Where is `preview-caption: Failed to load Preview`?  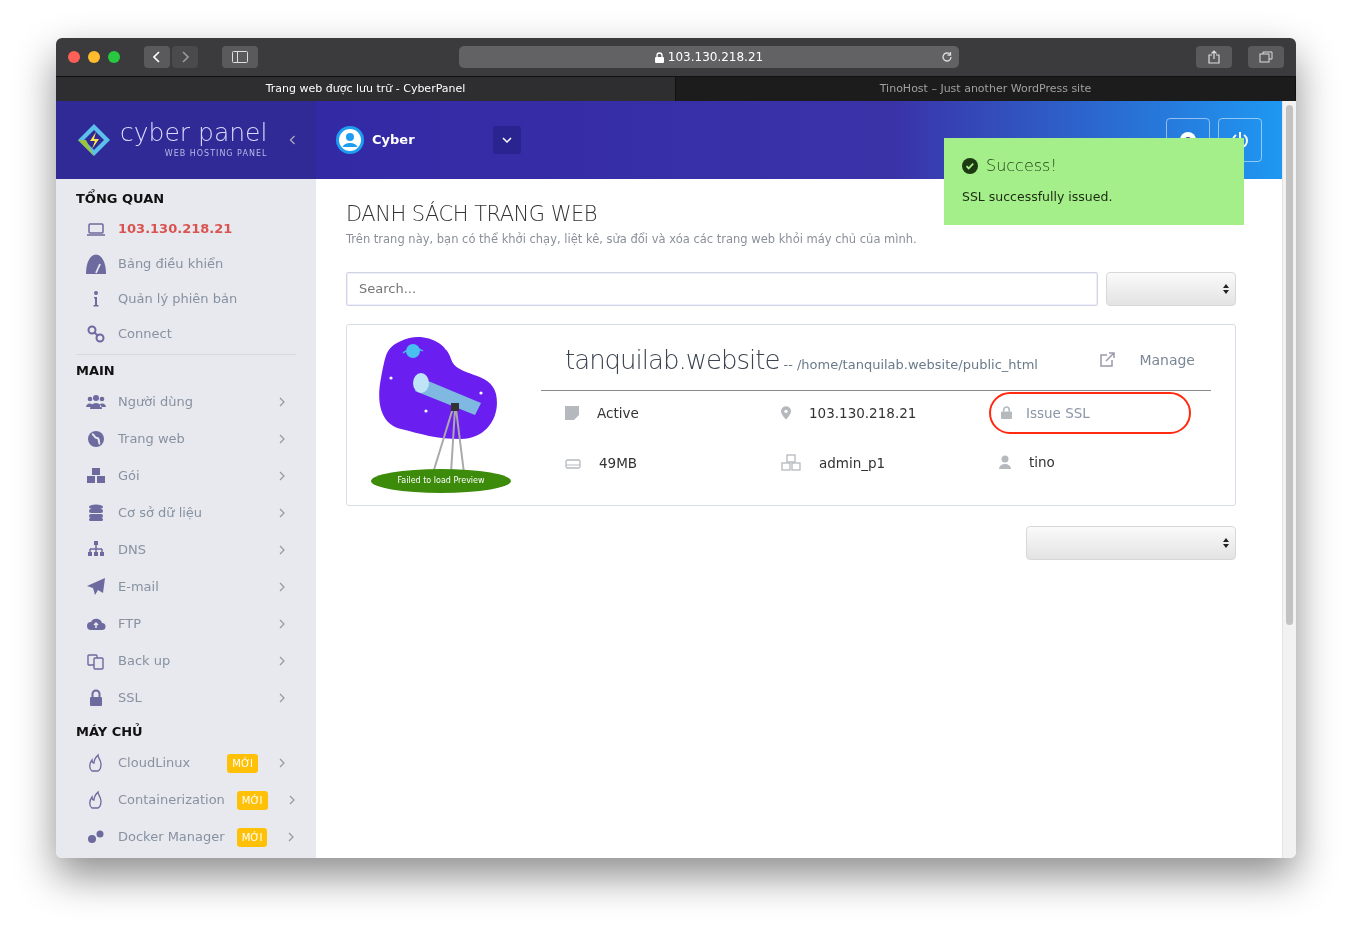
preview-caption: Failed to load Preview is located at coordinates (441, 480).